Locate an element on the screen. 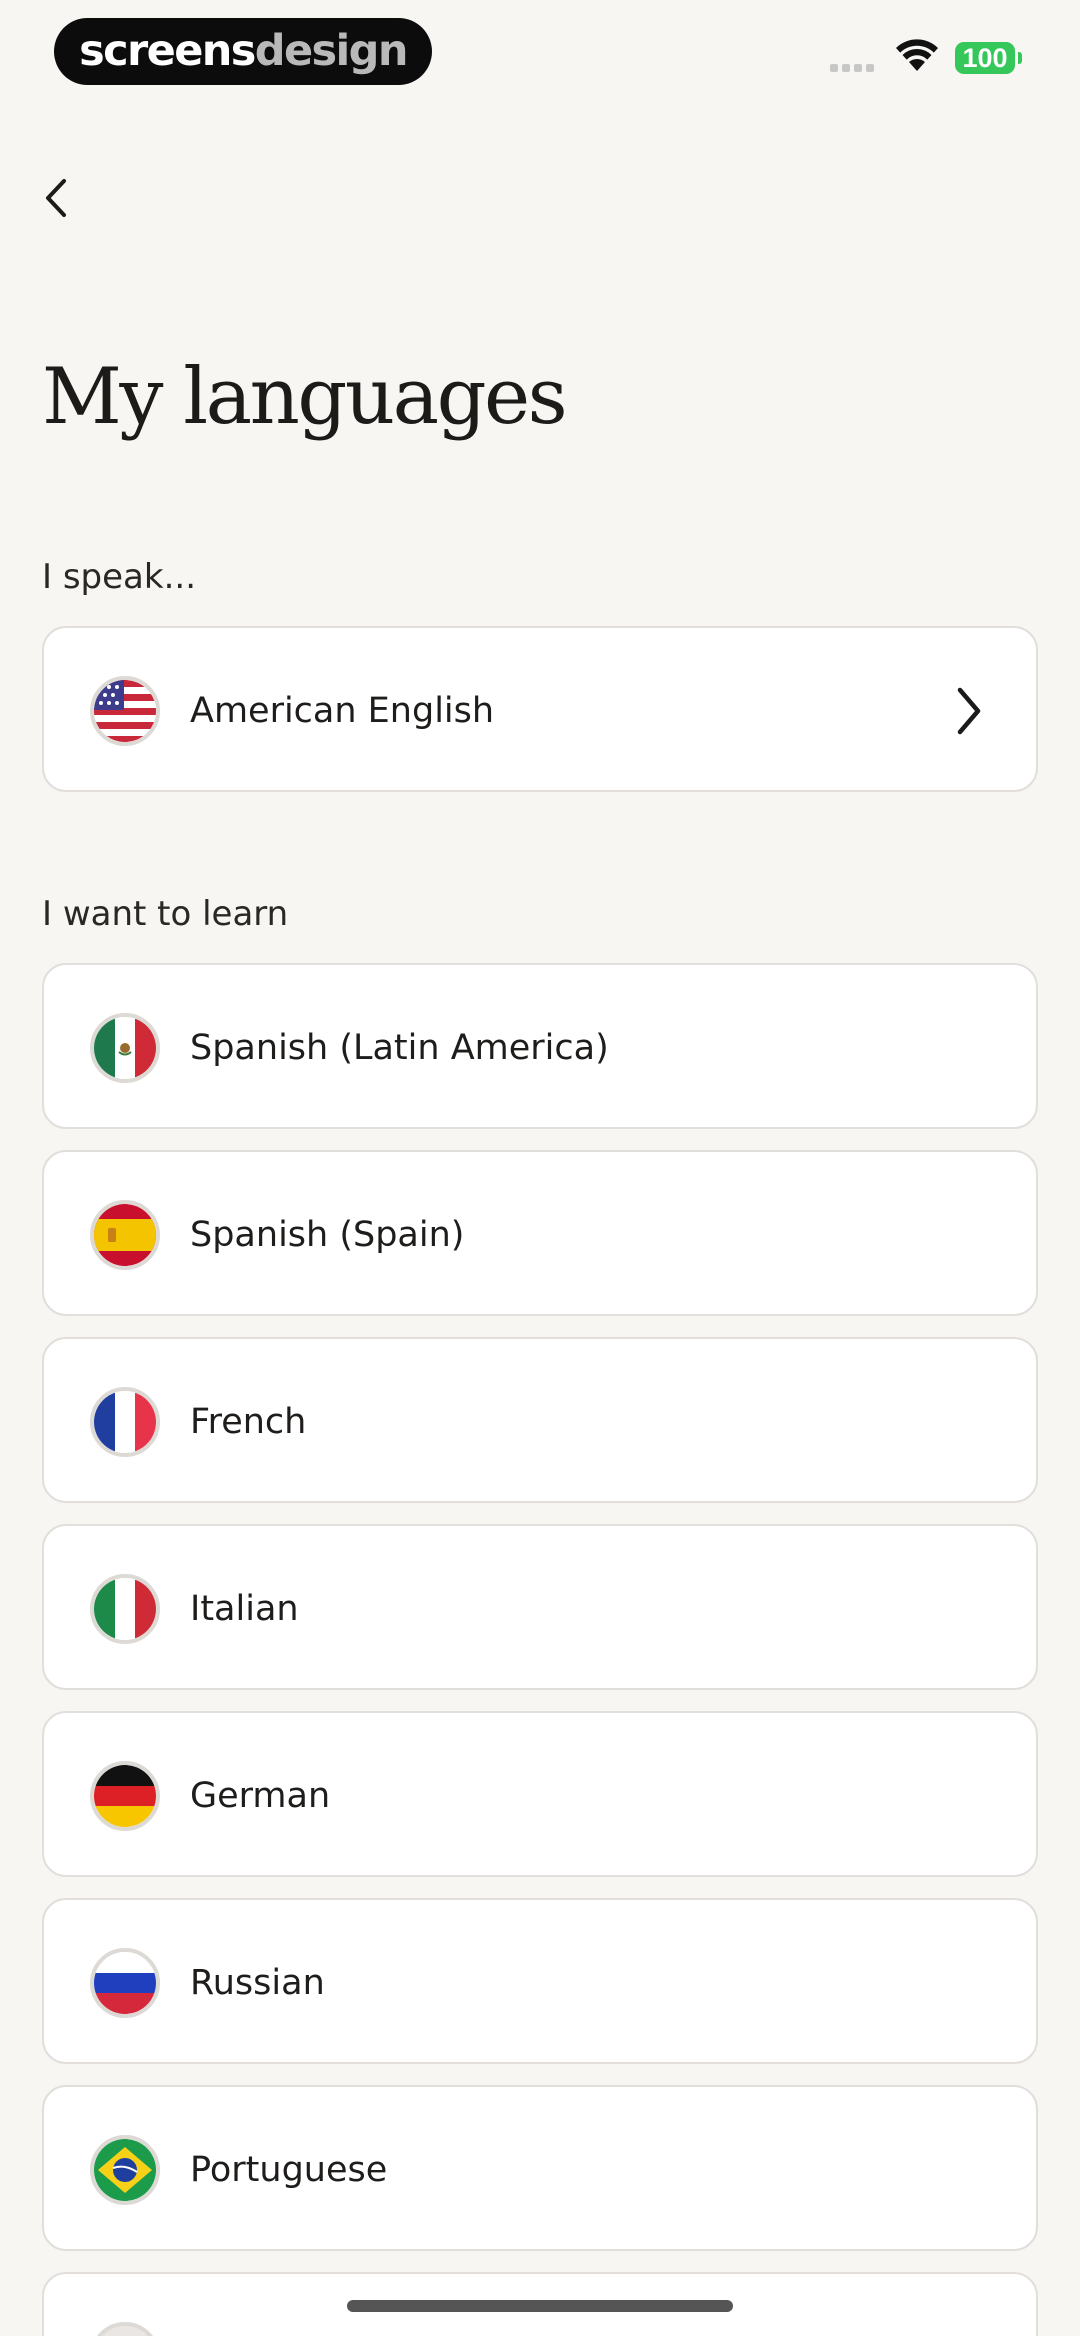 The width and height of the screenshot is (1080, 2336). battery-indicator: 100 is located at coordinates (985, 58).